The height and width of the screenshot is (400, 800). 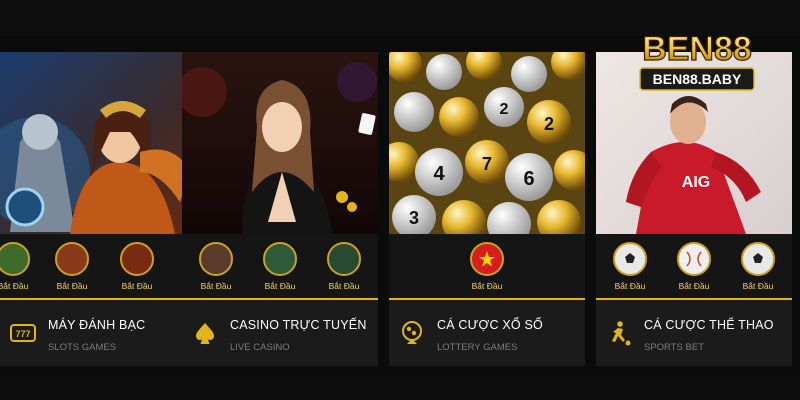 I want to click on bottom-bar, so click(x=400, y=388).